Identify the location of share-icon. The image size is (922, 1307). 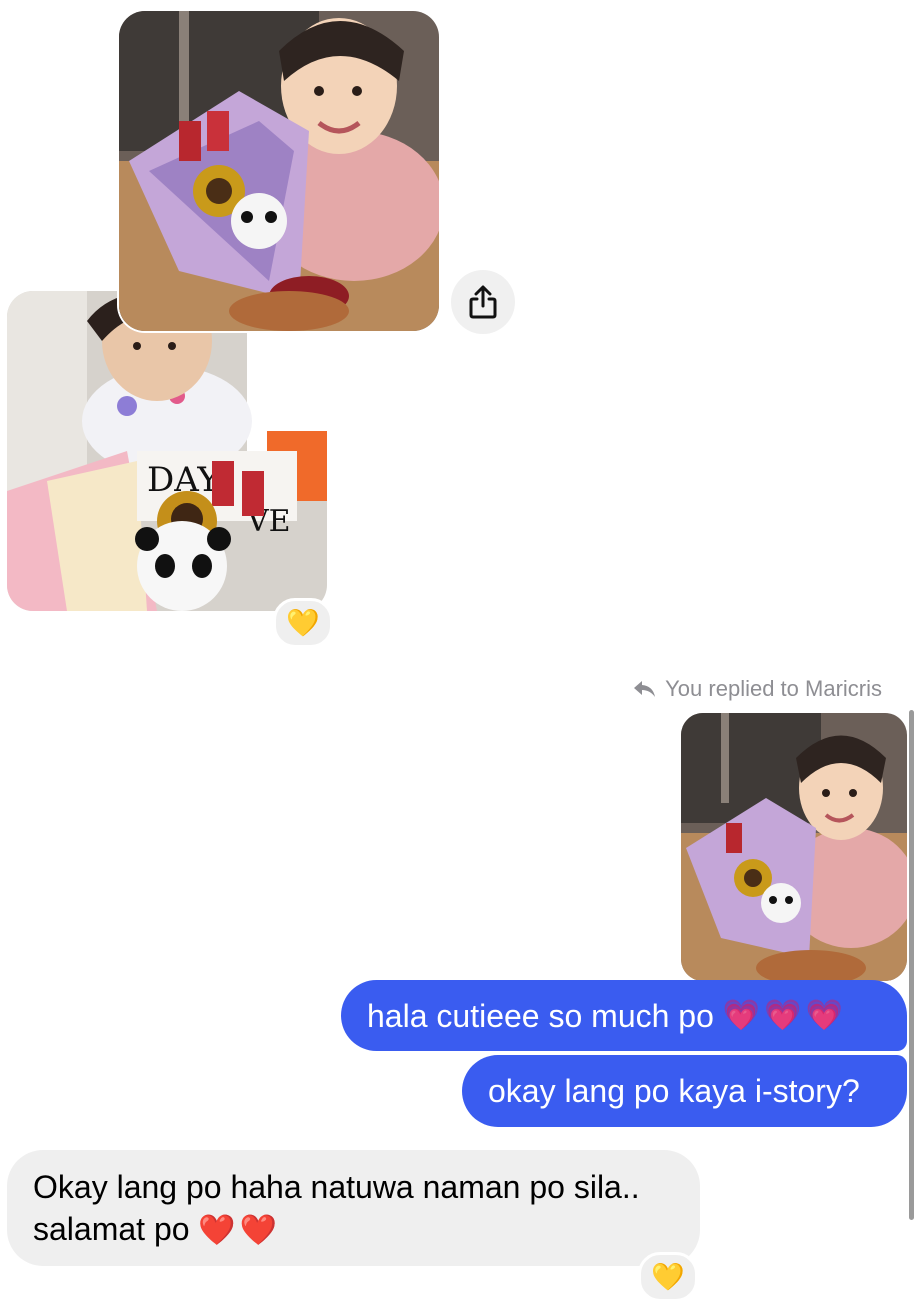
(483, 302).